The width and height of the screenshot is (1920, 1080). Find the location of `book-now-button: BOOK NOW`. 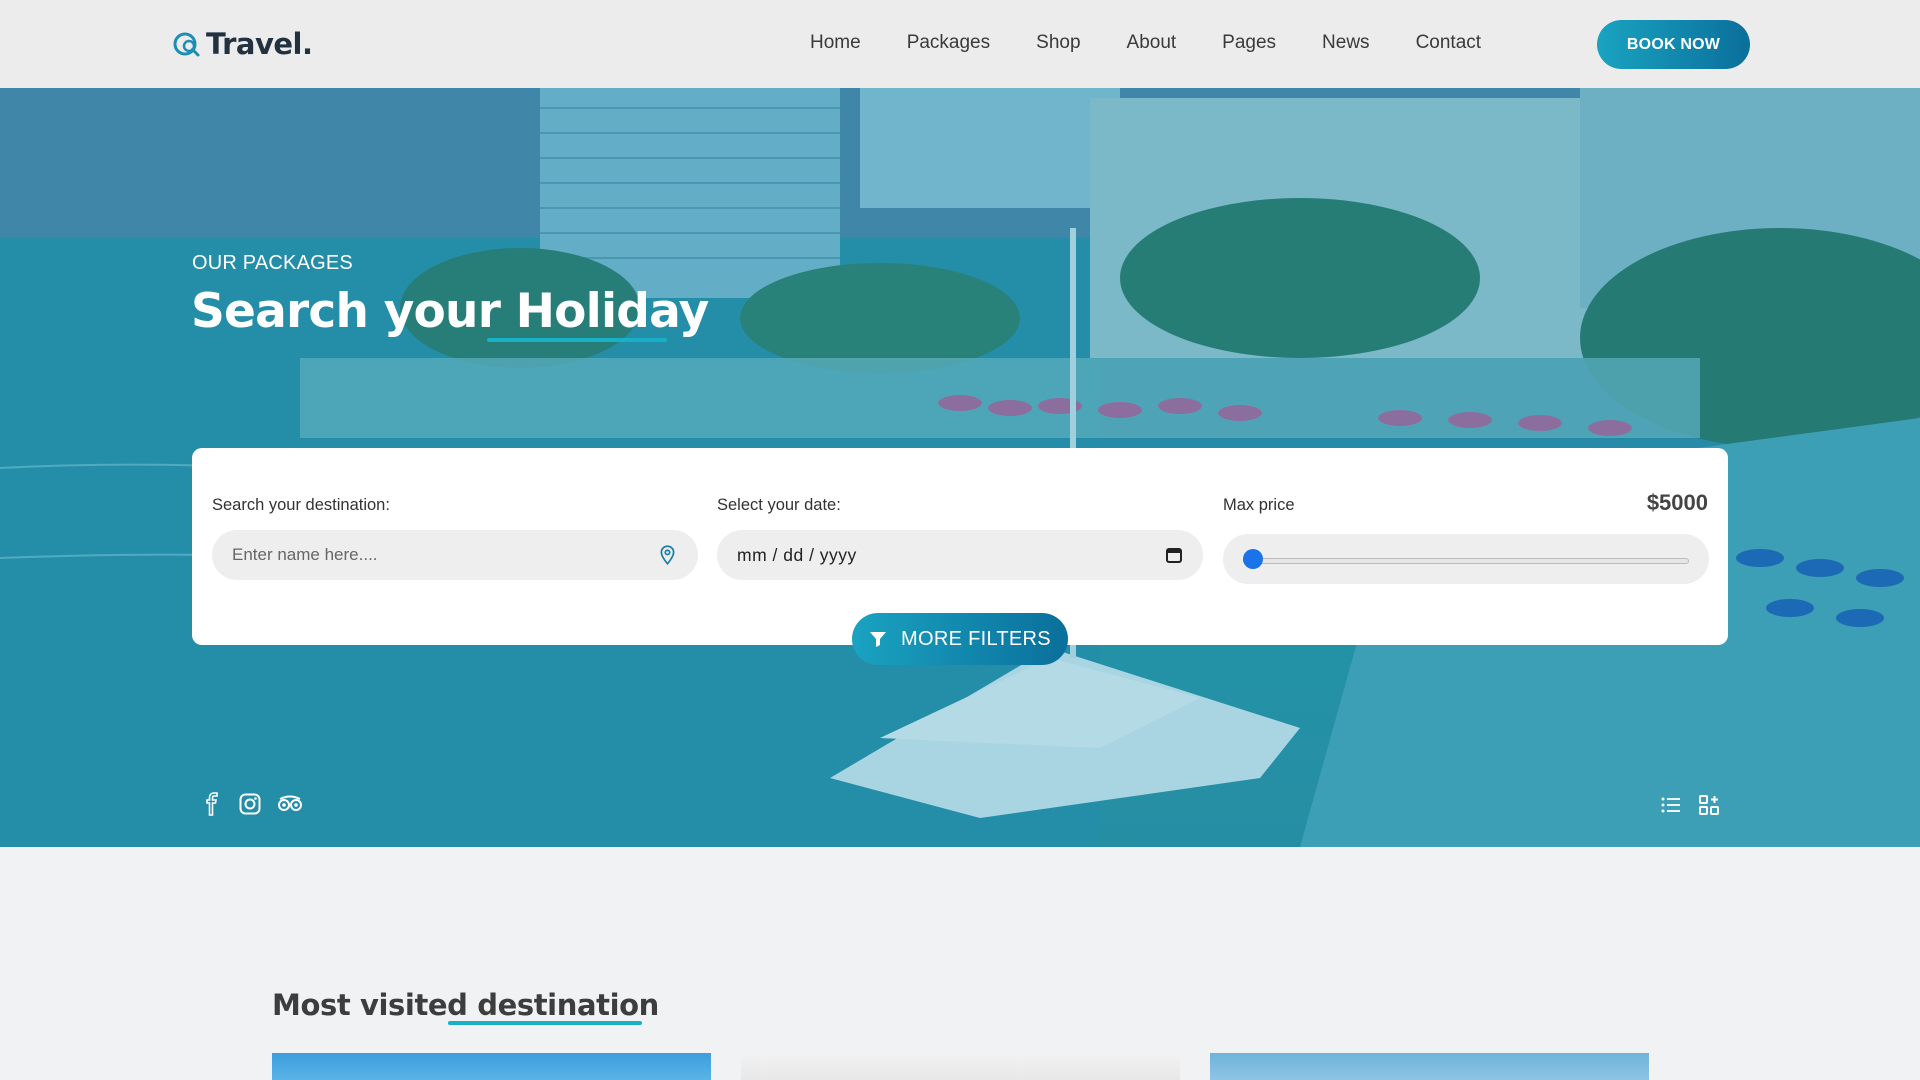

book-now-button: BOOK NOW is located at coordinates (1673, 44).